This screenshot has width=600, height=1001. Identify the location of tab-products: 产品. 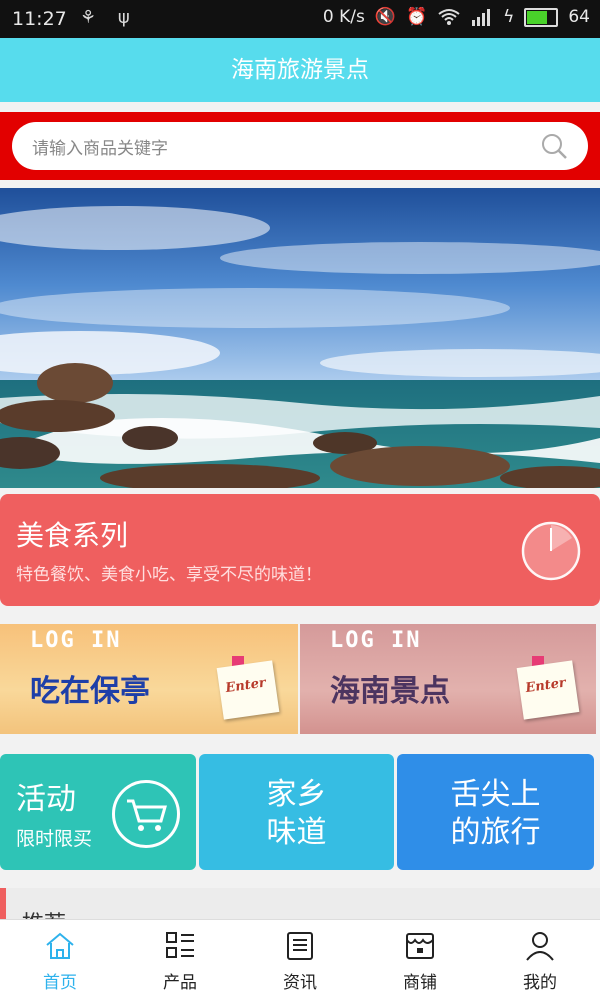
(180, 960).